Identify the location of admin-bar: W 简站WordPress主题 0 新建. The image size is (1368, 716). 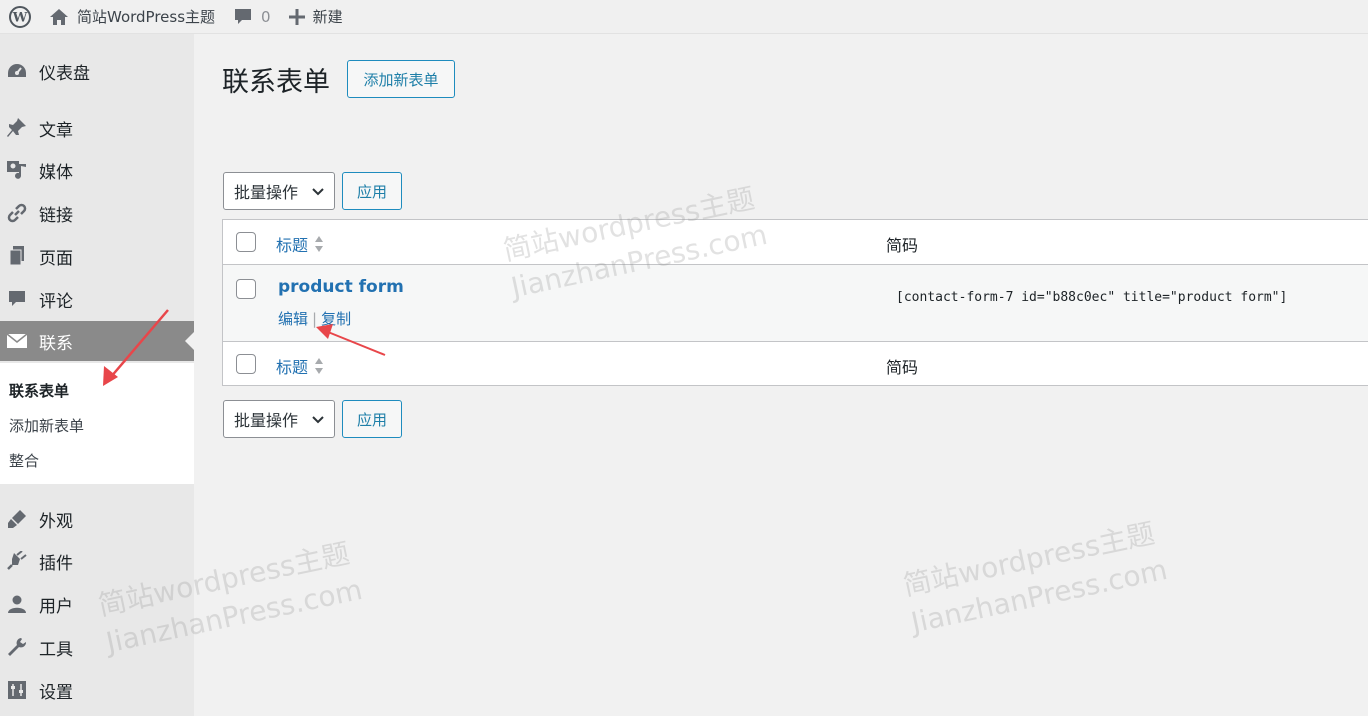
(684, 17).